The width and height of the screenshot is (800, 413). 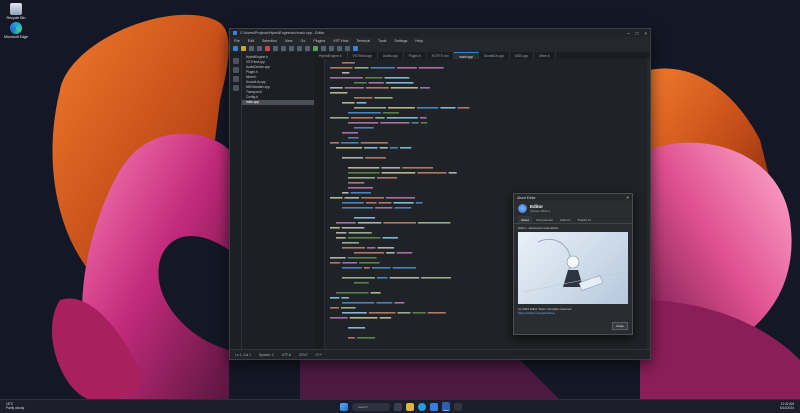 What do you see at coordinates (275, 48) in the screenshot?
I see `cut-icon` at bounding box center [275, 48].